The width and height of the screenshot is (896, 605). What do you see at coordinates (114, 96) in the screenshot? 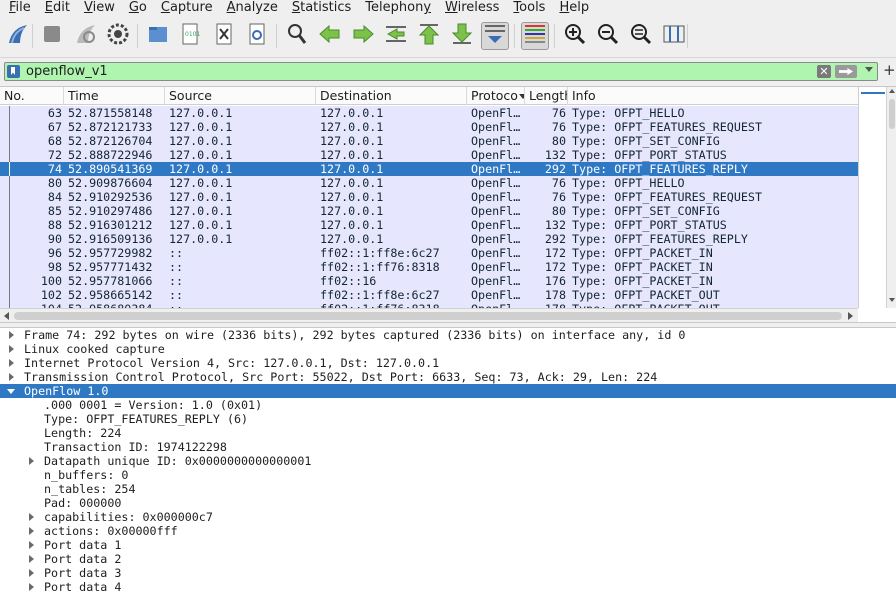
I see `column-header-time: Time` at bounding box center [114, 96].